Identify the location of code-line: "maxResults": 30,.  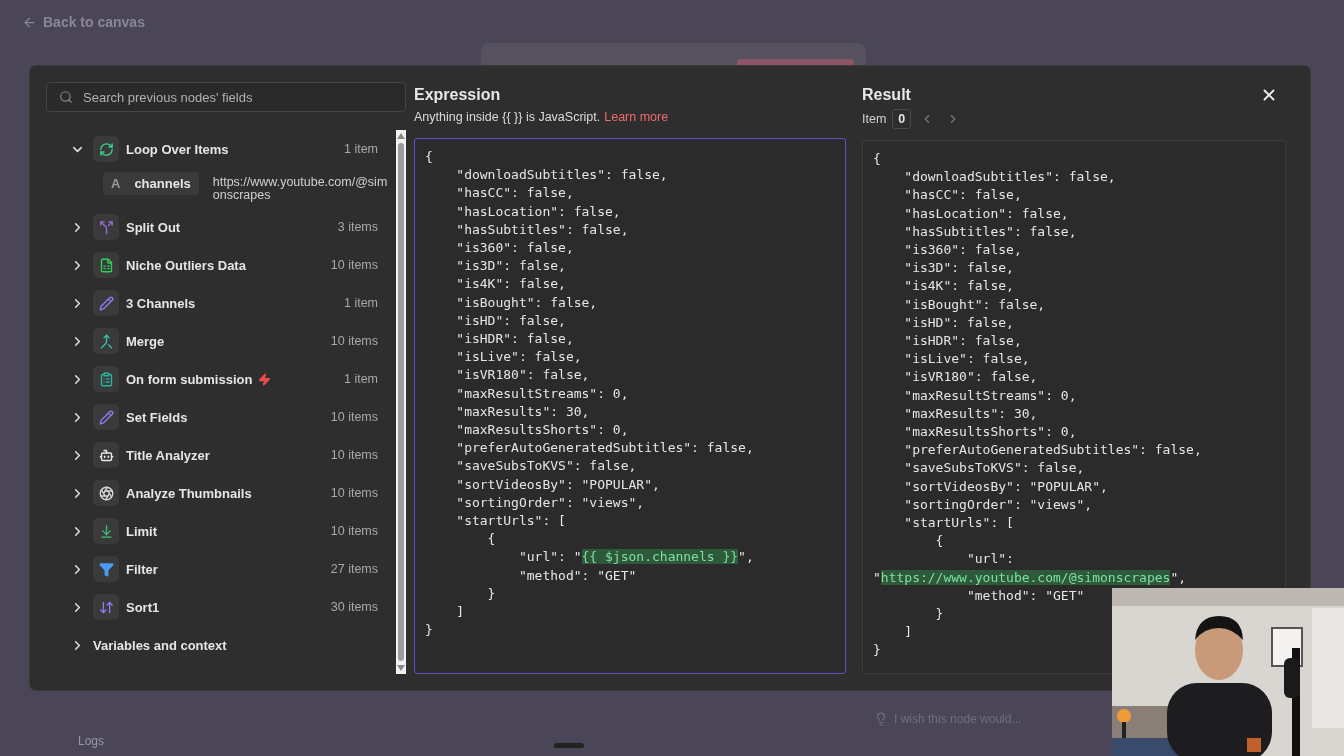
(523, 411).